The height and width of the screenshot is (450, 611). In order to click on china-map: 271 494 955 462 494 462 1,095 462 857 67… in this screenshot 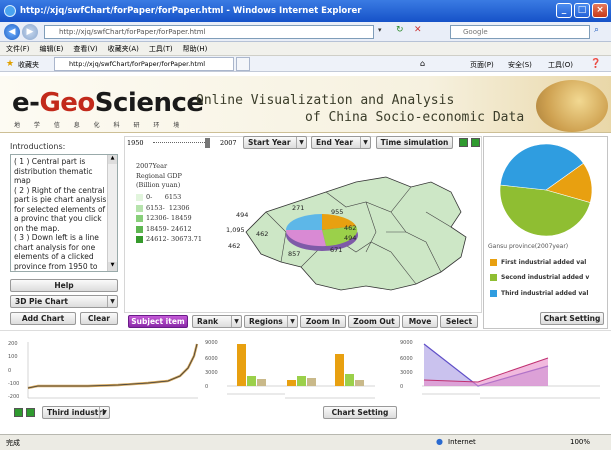, I will do `click(353, 232)`.